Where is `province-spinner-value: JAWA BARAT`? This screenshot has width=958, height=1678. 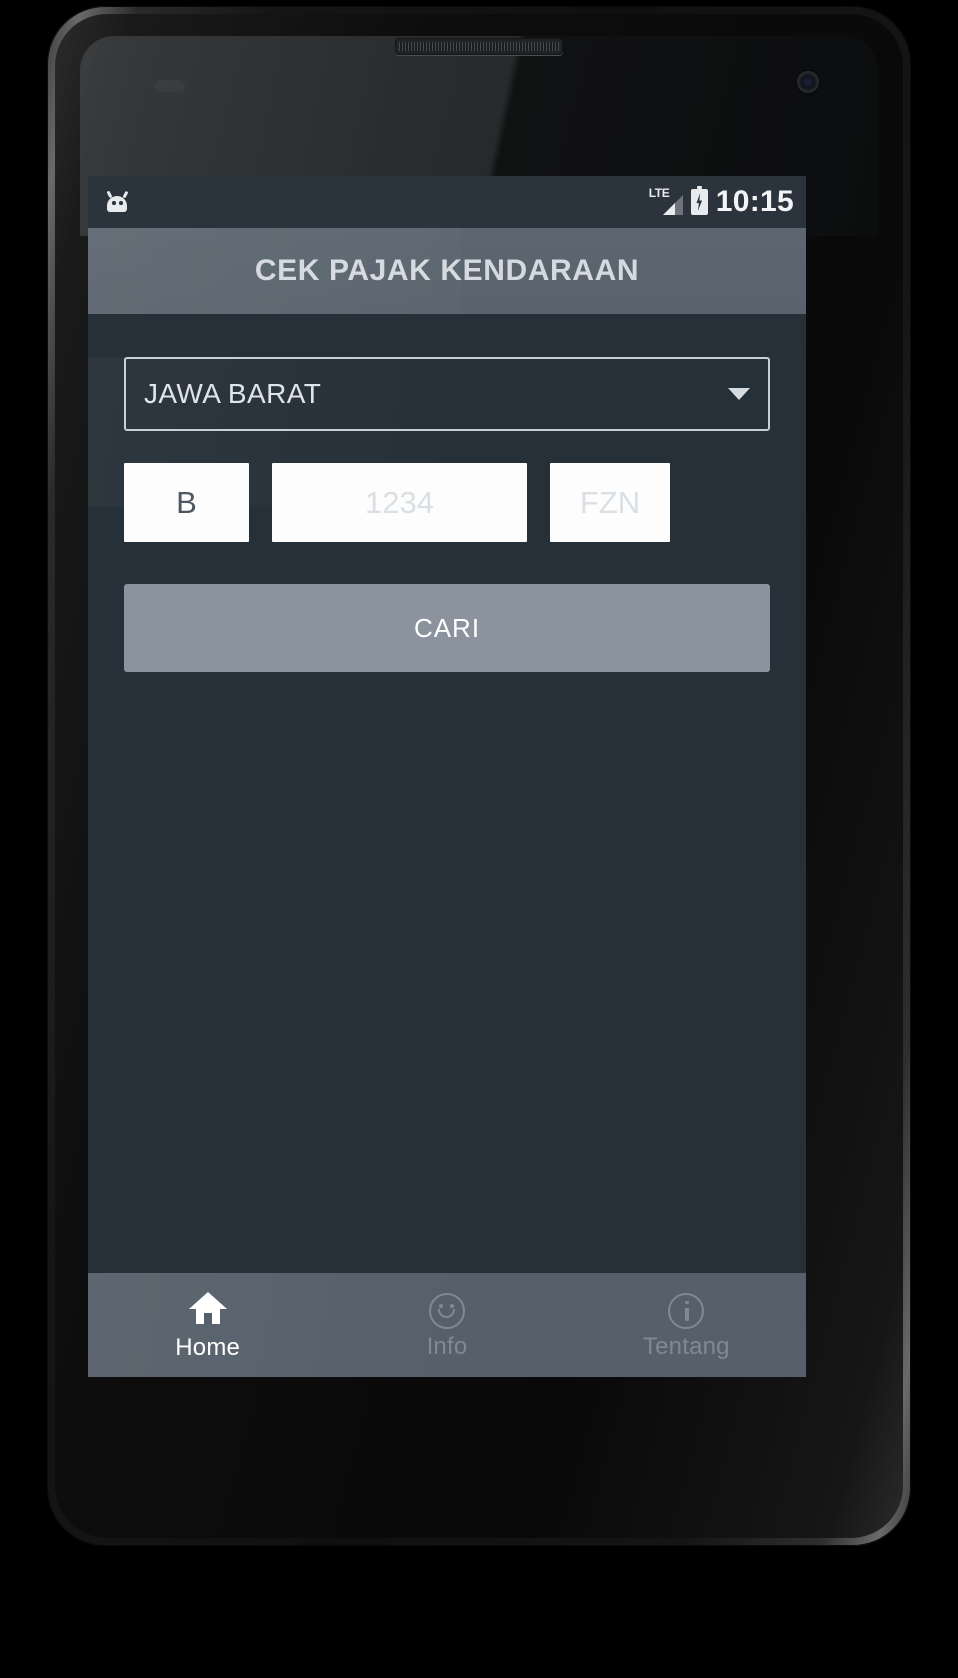 province-spinner-value: JAWA BARAT is located at coordinates (233, 393).